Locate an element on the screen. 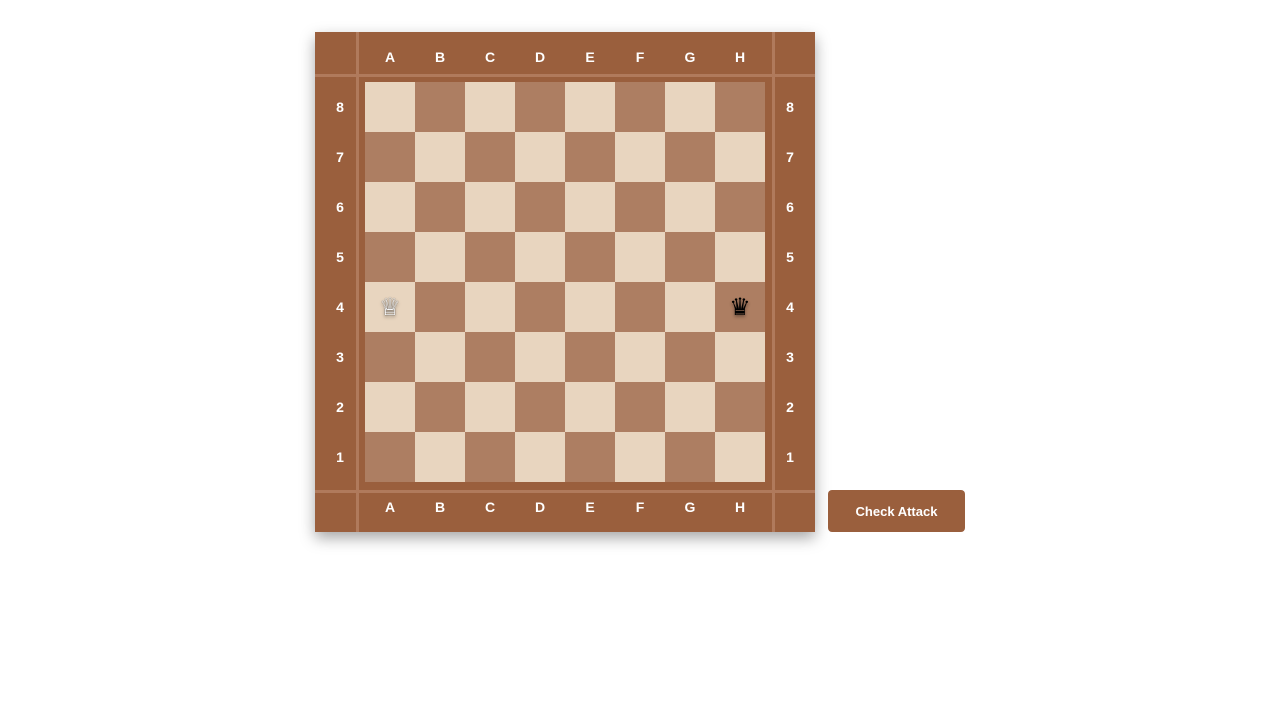  square-e7 is located at coordinates (590, 157).